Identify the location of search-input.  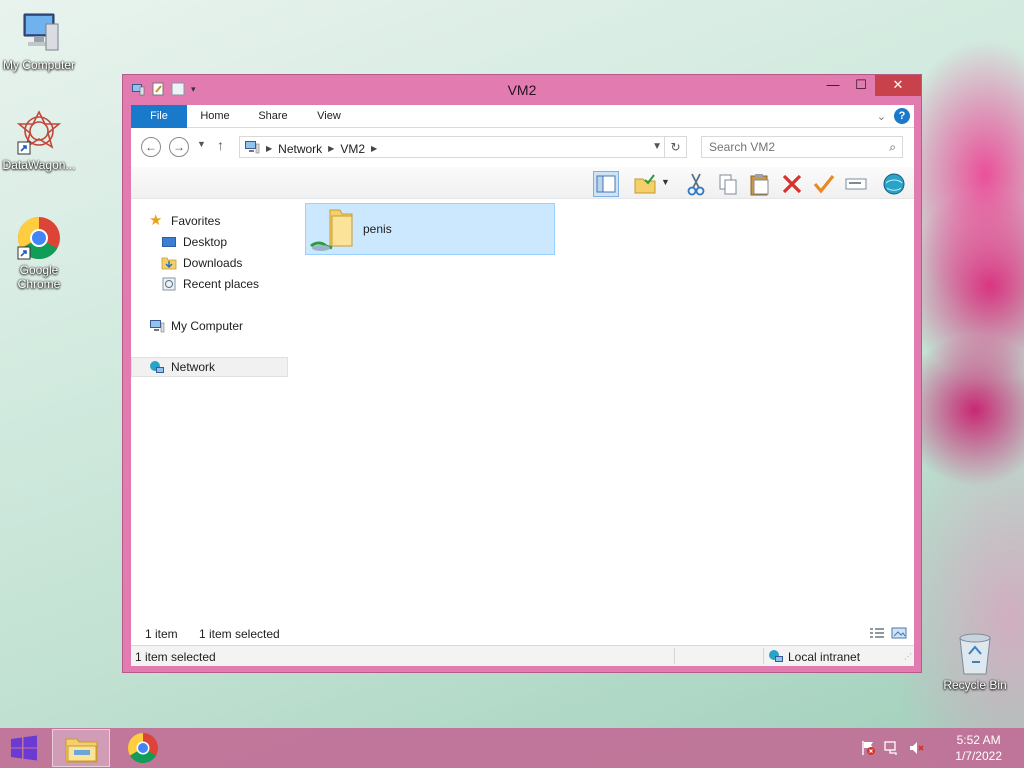
(787, 147).